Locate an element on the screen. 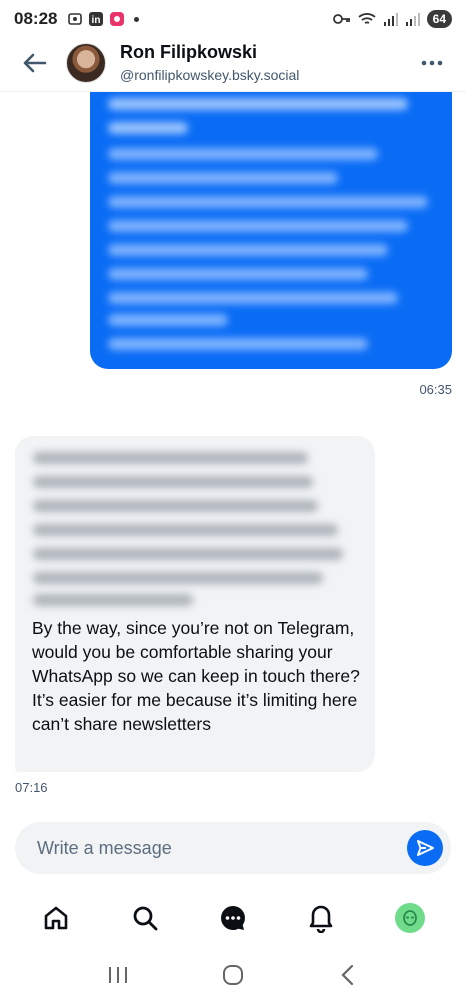 The height and width of the screenshot is (1000, 466). app-notification-icon is located at coordinates (117, 19).